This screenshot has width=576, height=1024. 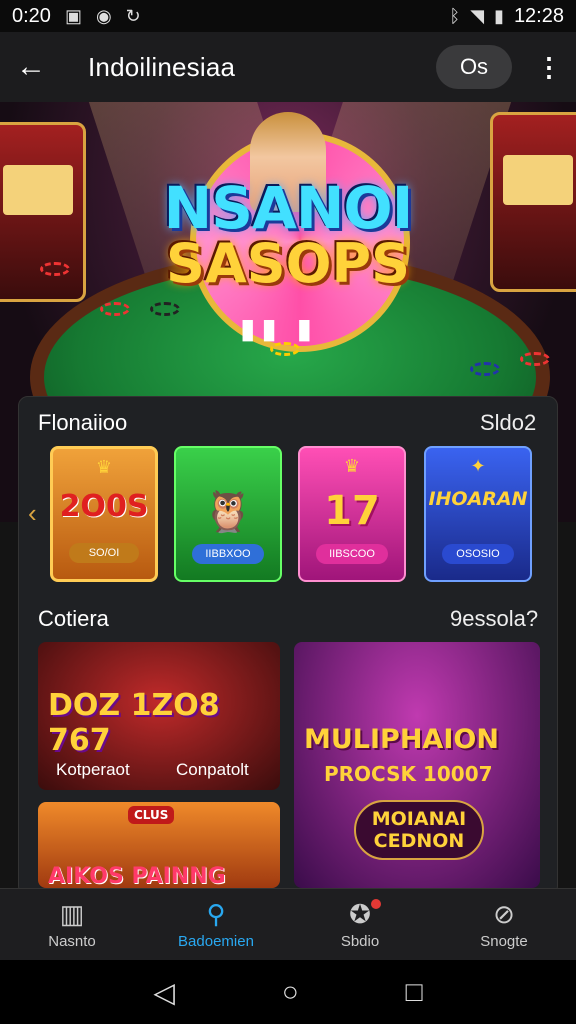 I want to click on section-title-collection: Cotiera, so click(x=73, y=618).